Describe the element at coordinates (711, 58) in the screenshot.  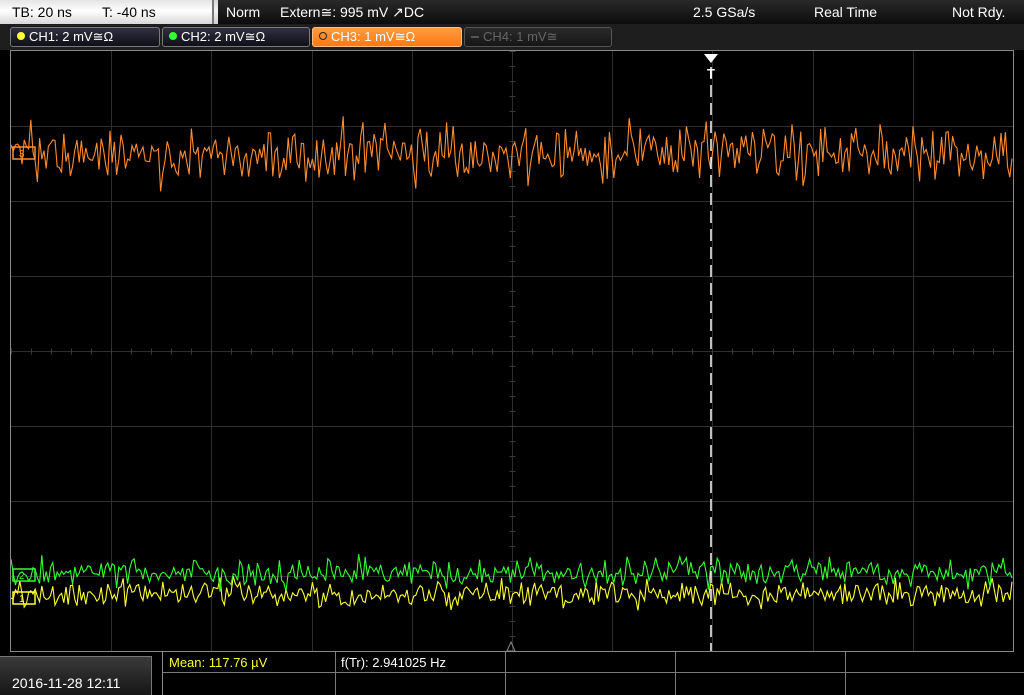
I see `trigger-arrow-icon` at that location.